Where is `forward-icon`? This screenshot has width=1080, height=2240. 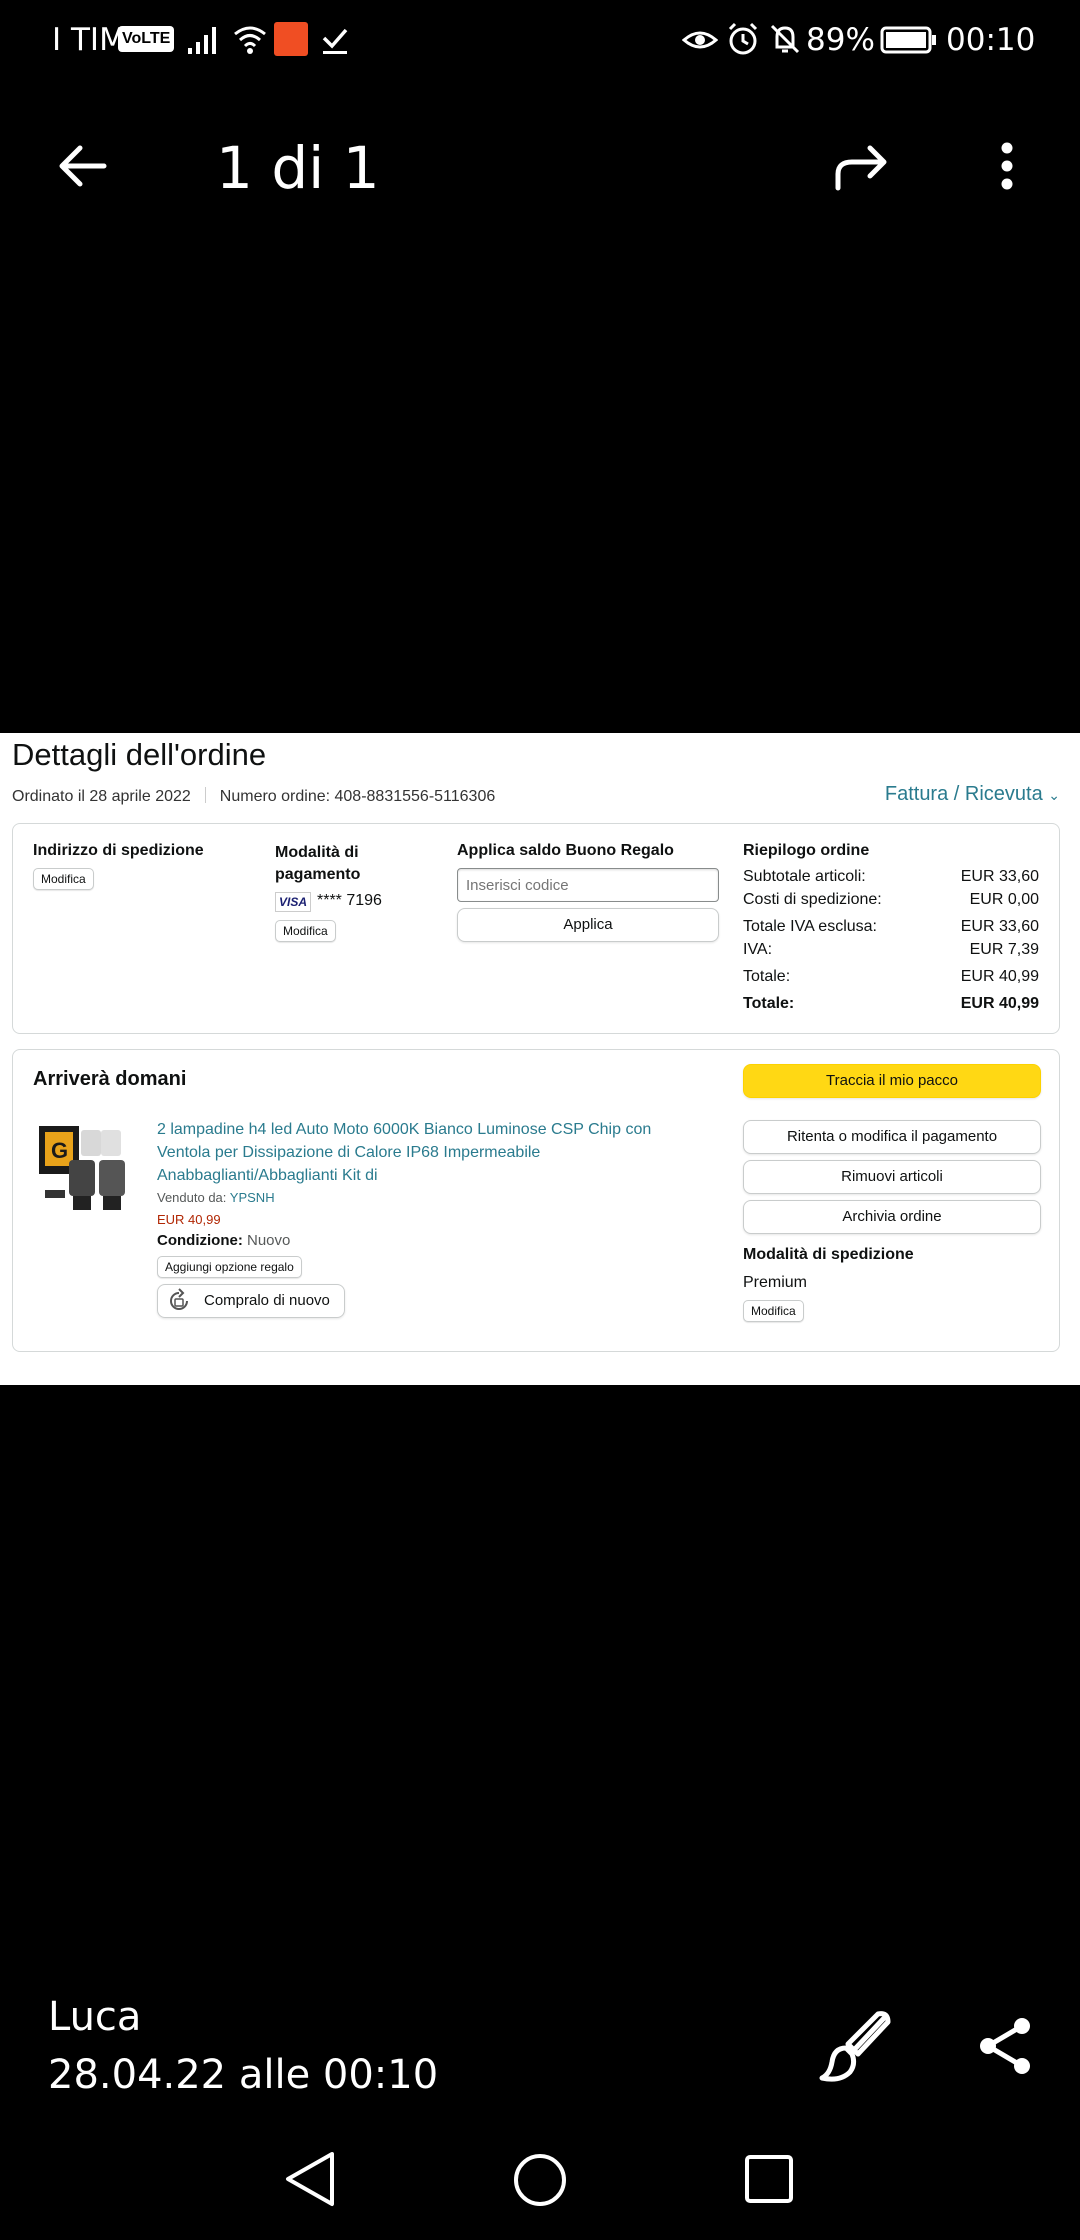
forward-icon is located at coordinates (862, 166).